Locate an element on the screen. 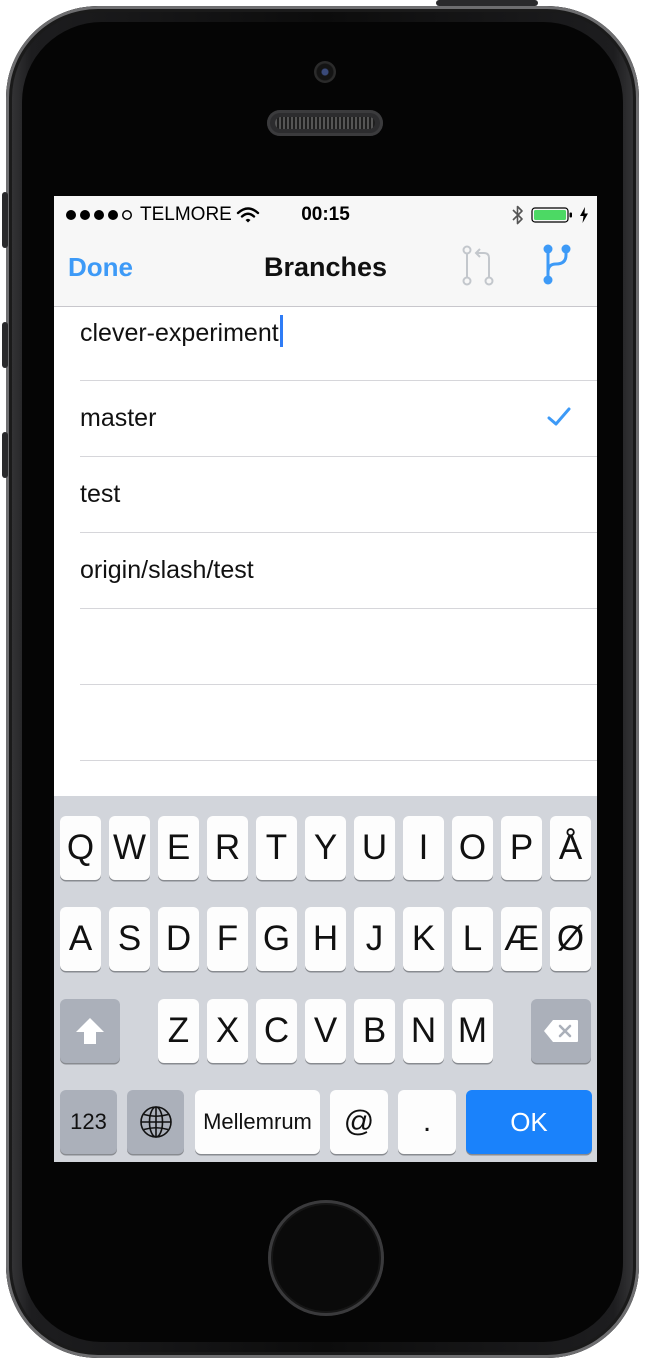 Image resolution: width=645 pixels, height=1366 pixels. ok-return-key: OK is located at coordinates (529, 1122).